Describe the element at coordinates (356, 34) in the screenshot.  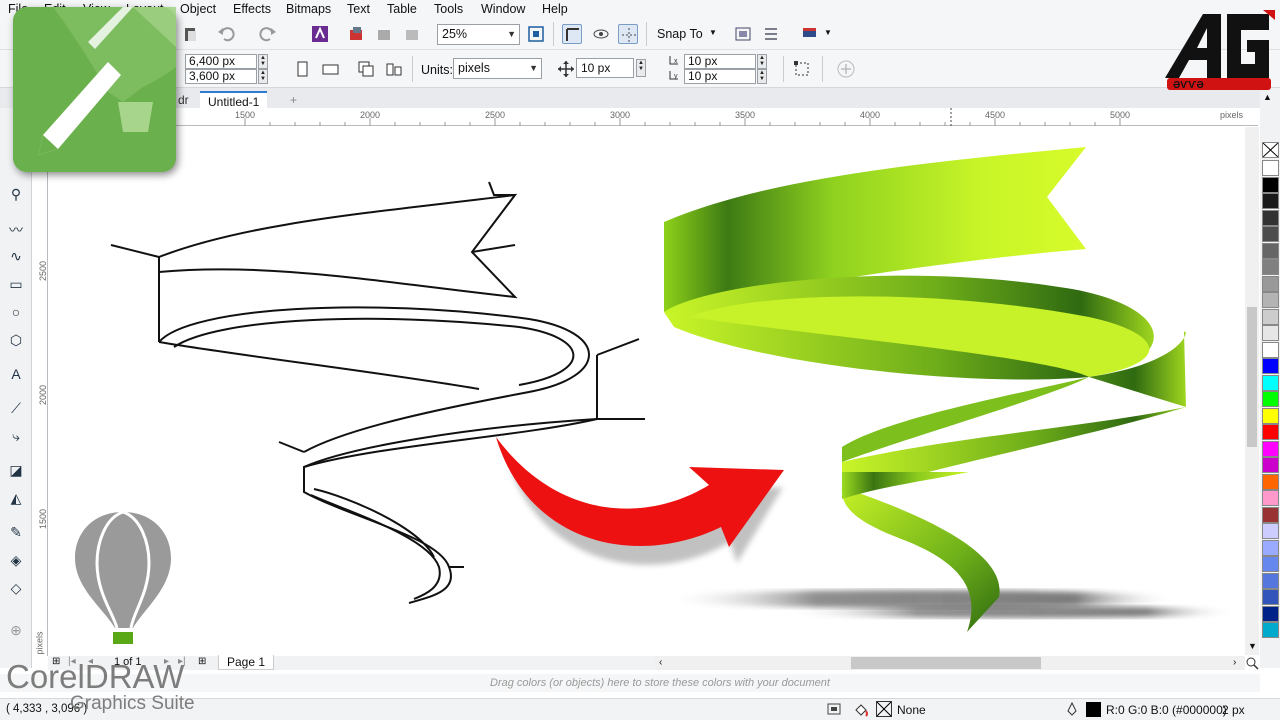
I see `import-icon` at that location.